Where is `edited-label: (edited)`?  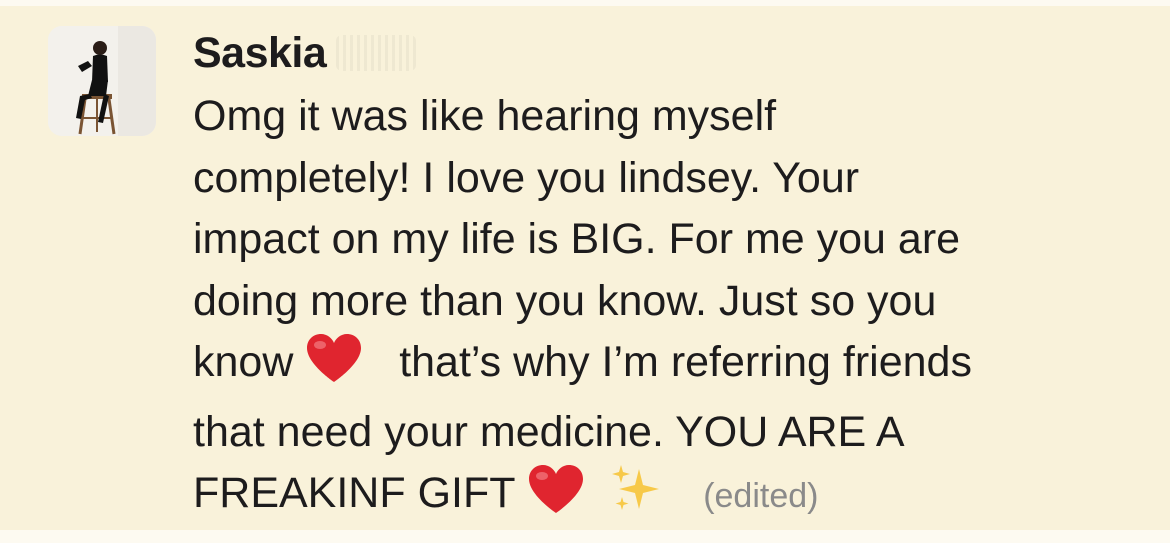
edited-label: (edited) is located at coordinates (761, 496).